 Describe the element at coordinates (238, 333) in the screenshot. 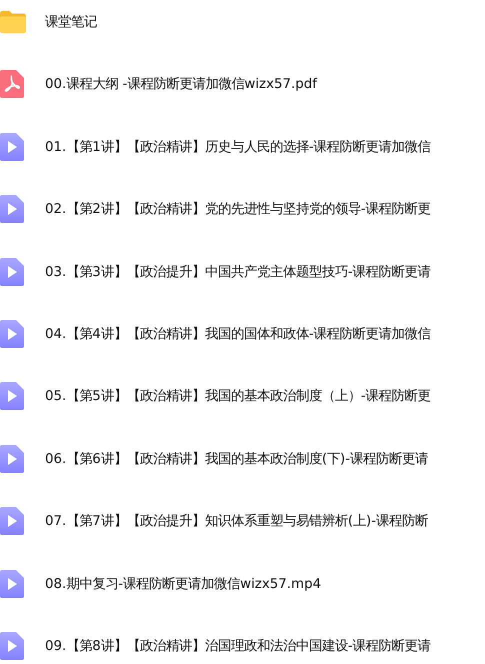

I see `file-name: 04.【第4讲】【政治精讲】我国的国体和政体-课程防断更请加微信` at that location.